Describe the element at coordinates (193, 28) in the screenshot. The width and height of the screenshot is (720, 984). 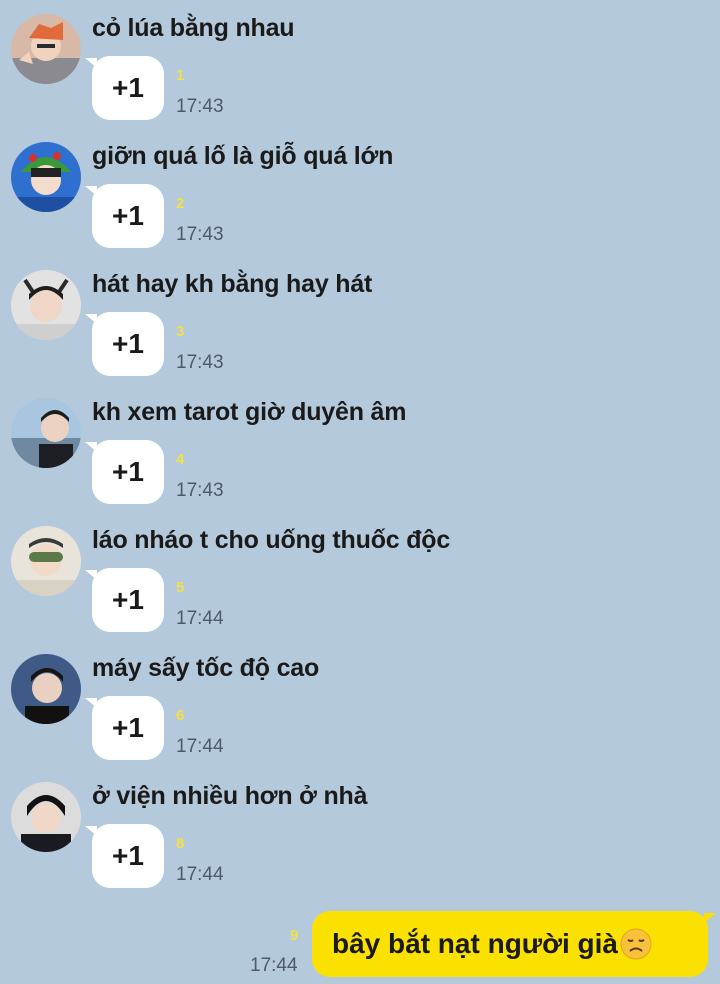
I see `sender-name: cỏ lúa bằng nhau` at that location.